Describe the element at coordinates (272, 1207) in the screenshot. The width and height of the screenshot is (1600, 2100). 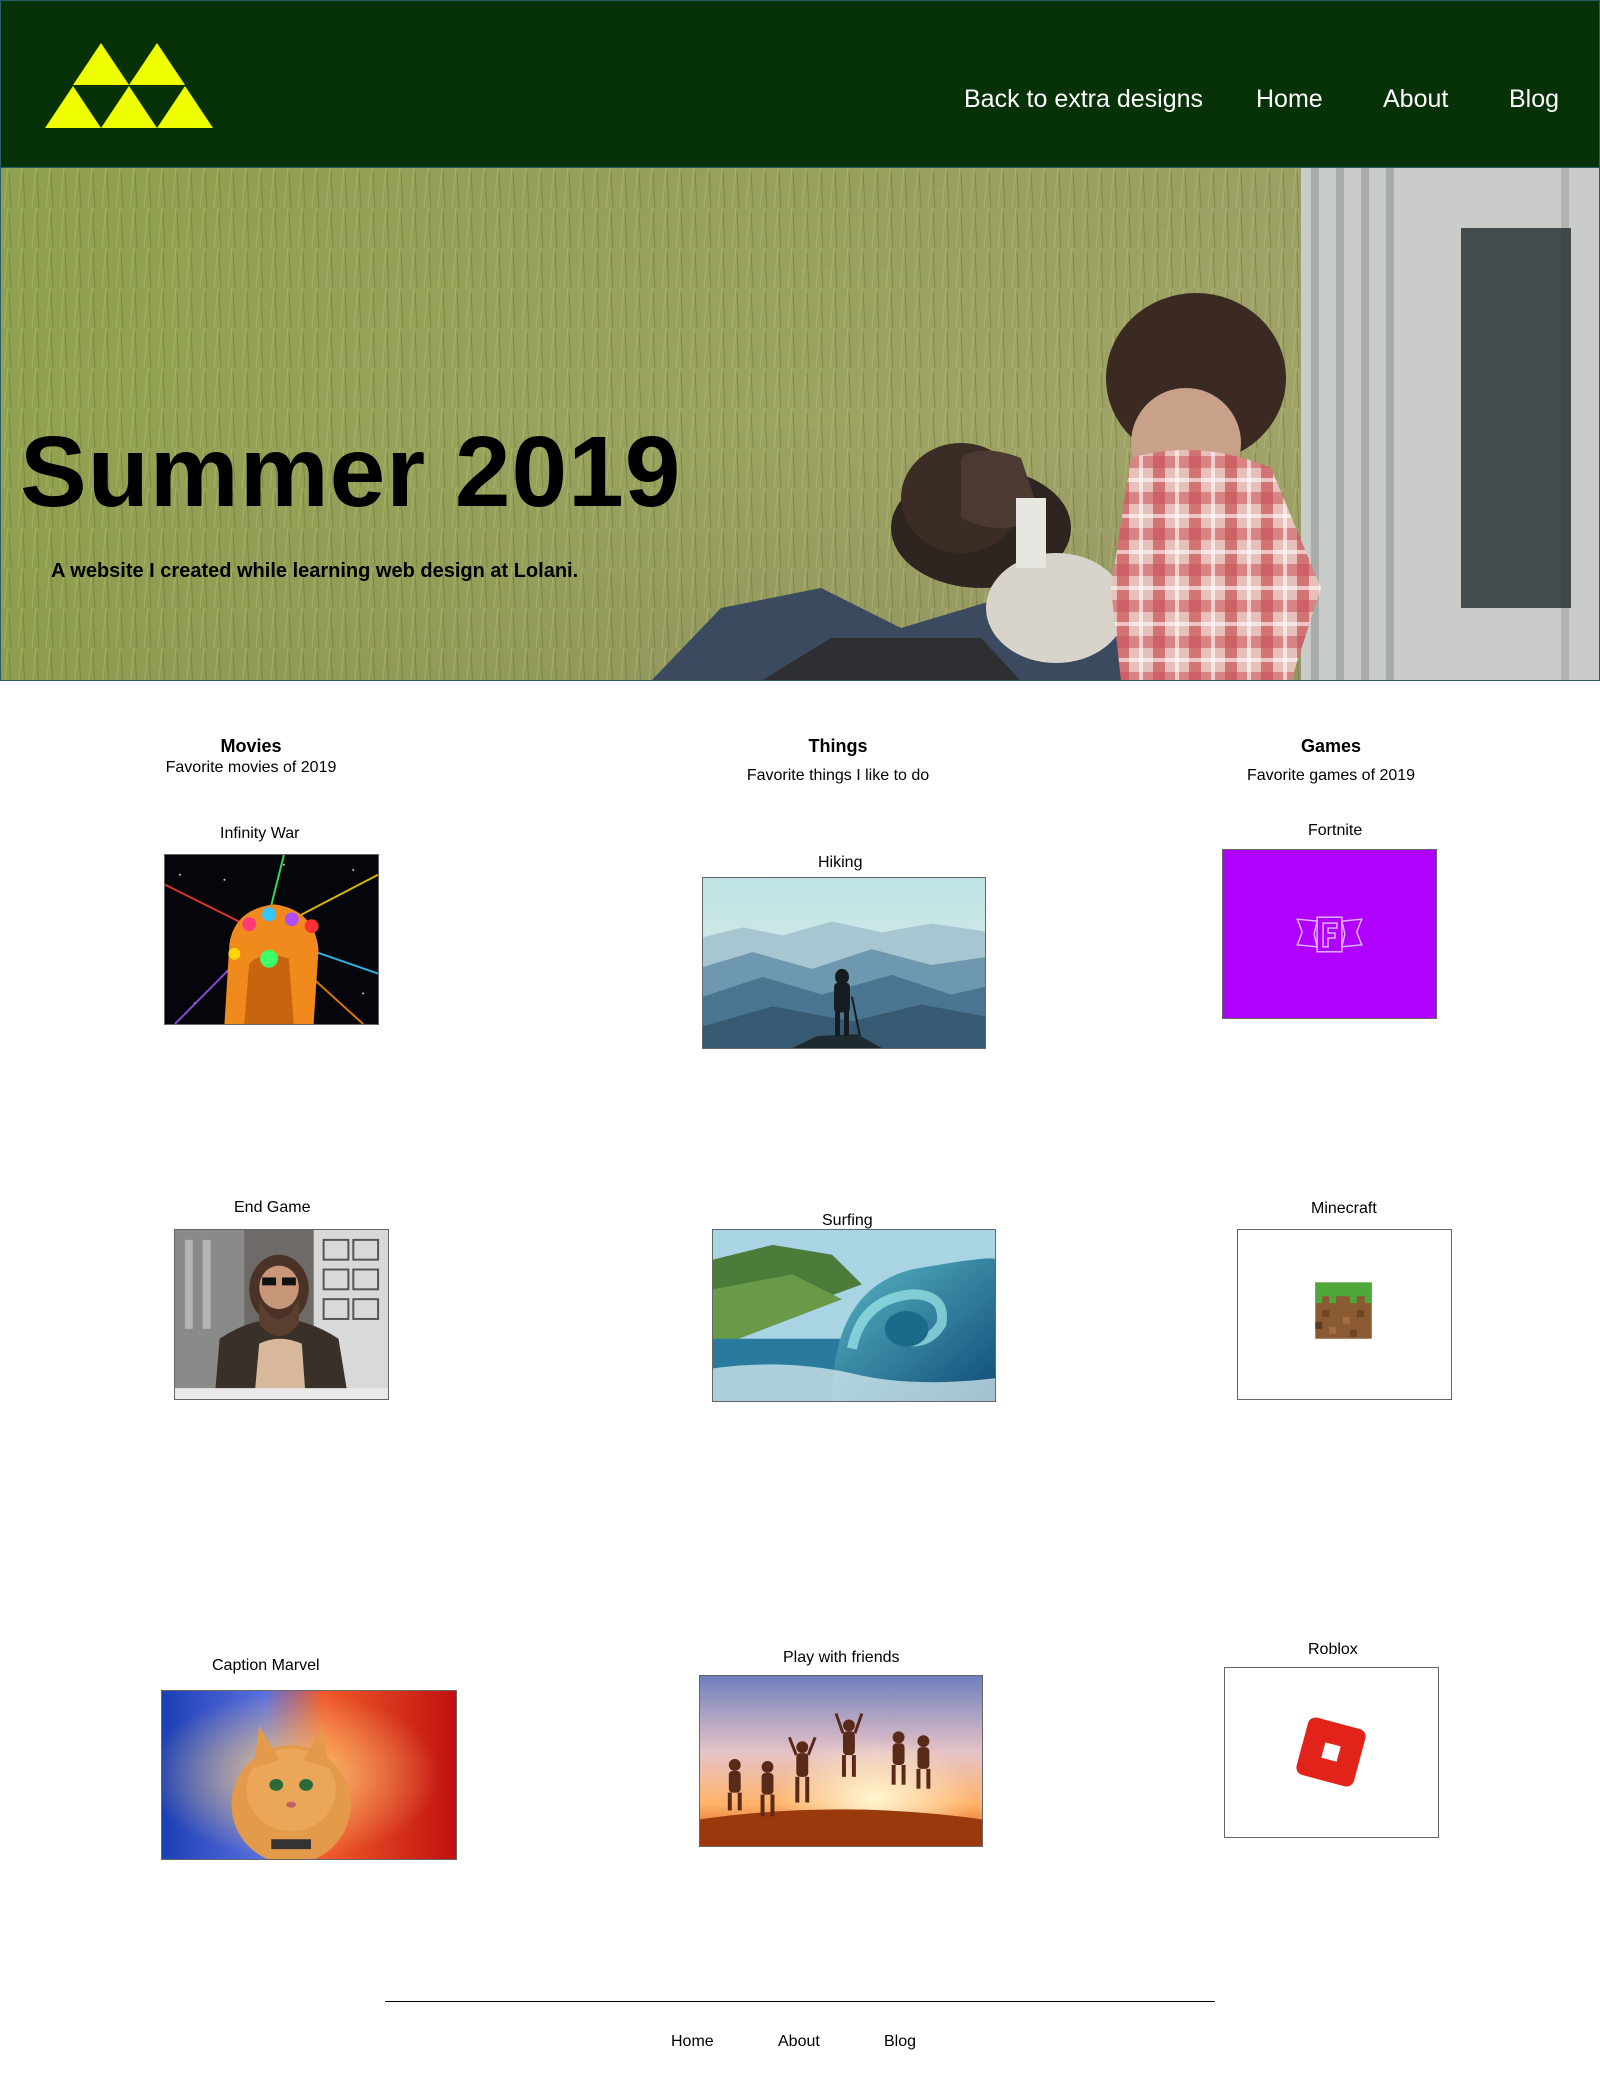
I see `end-game-label: End Game` at that location.